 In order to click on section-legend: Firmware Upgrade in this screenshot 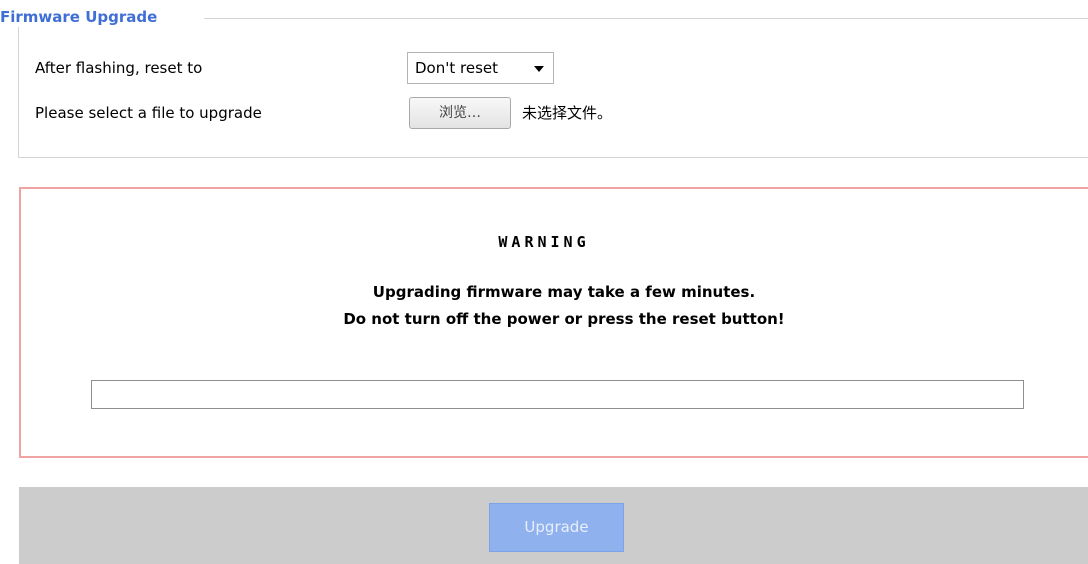, I will do `click(82, 17)`.